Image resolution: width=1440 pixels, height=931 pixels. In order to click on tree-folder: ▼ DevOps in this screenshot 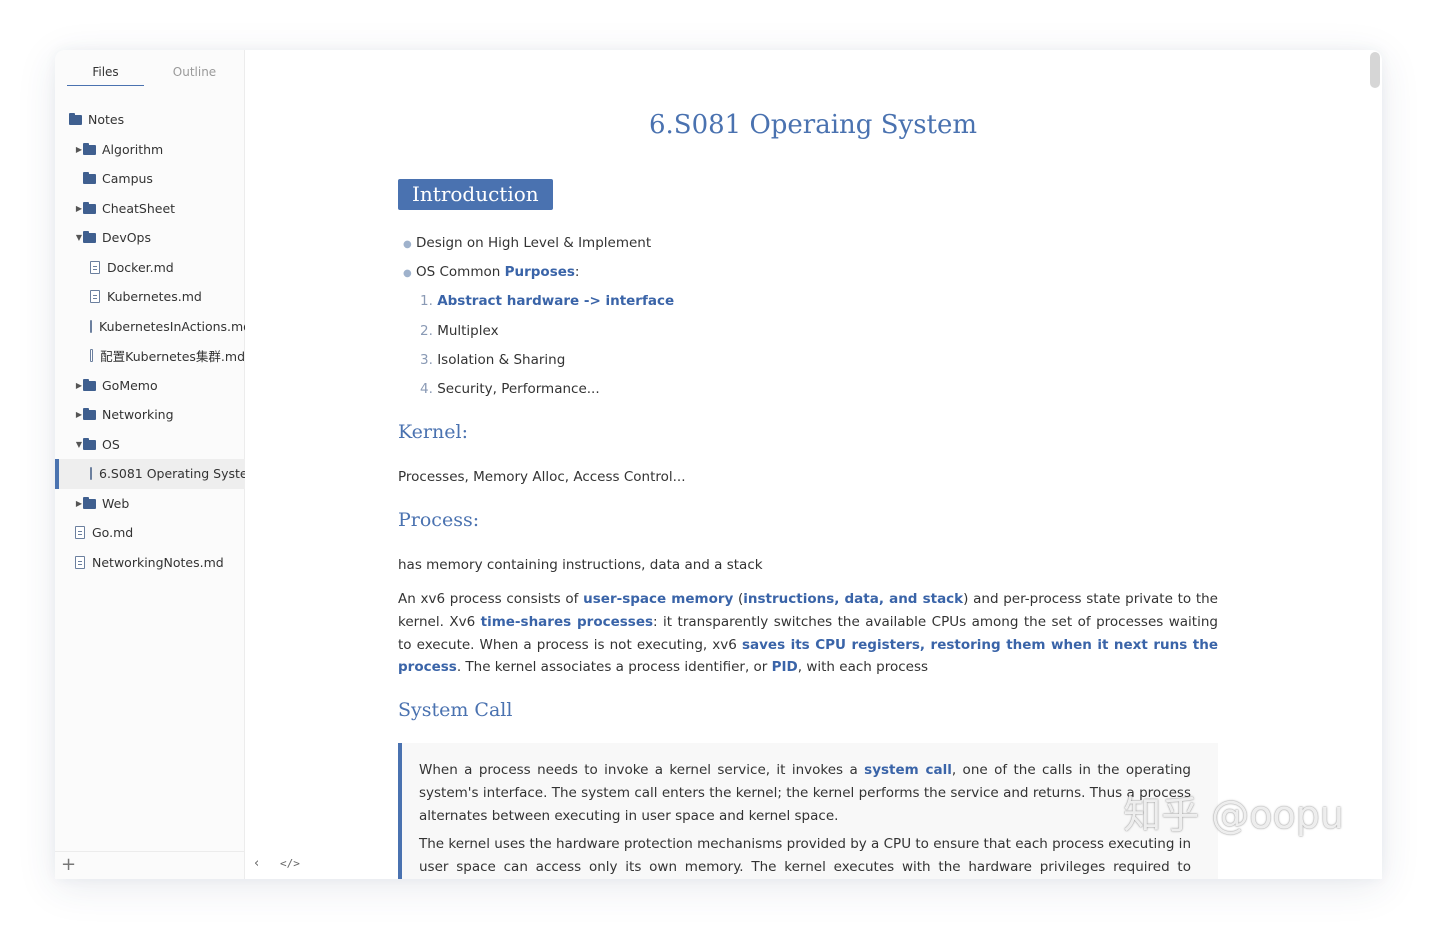, I will do `click(150, 238)`.